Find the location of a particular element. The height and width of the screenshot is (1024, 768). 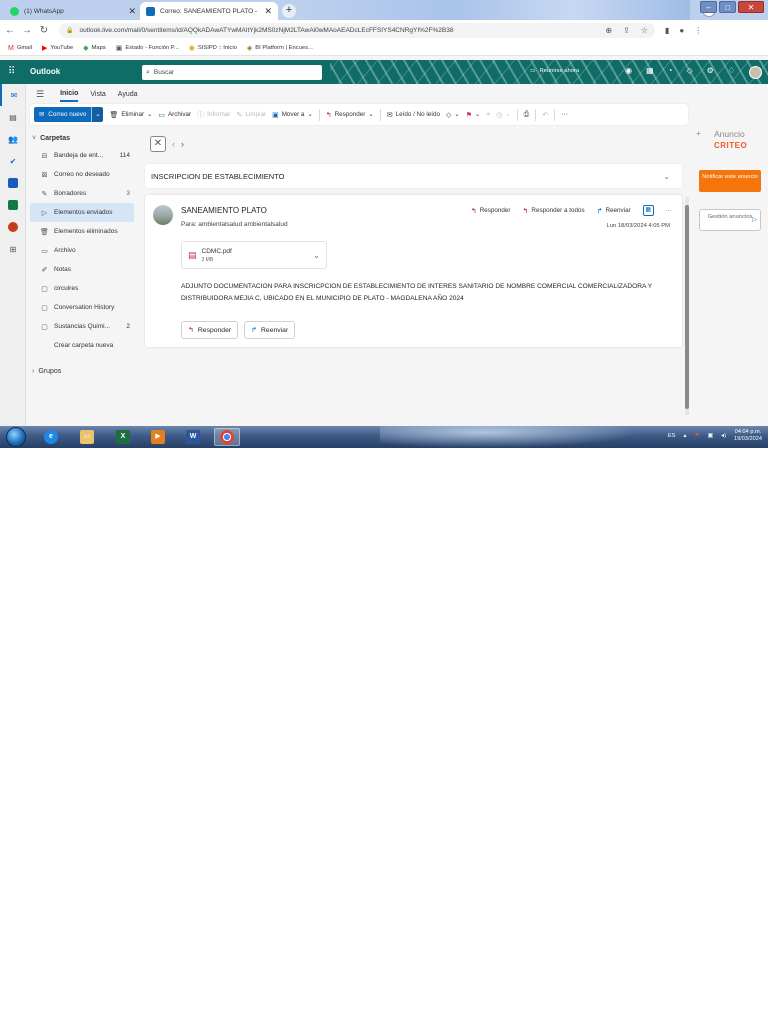

teams-icon: ◉ is located at coordinates (628, 72).